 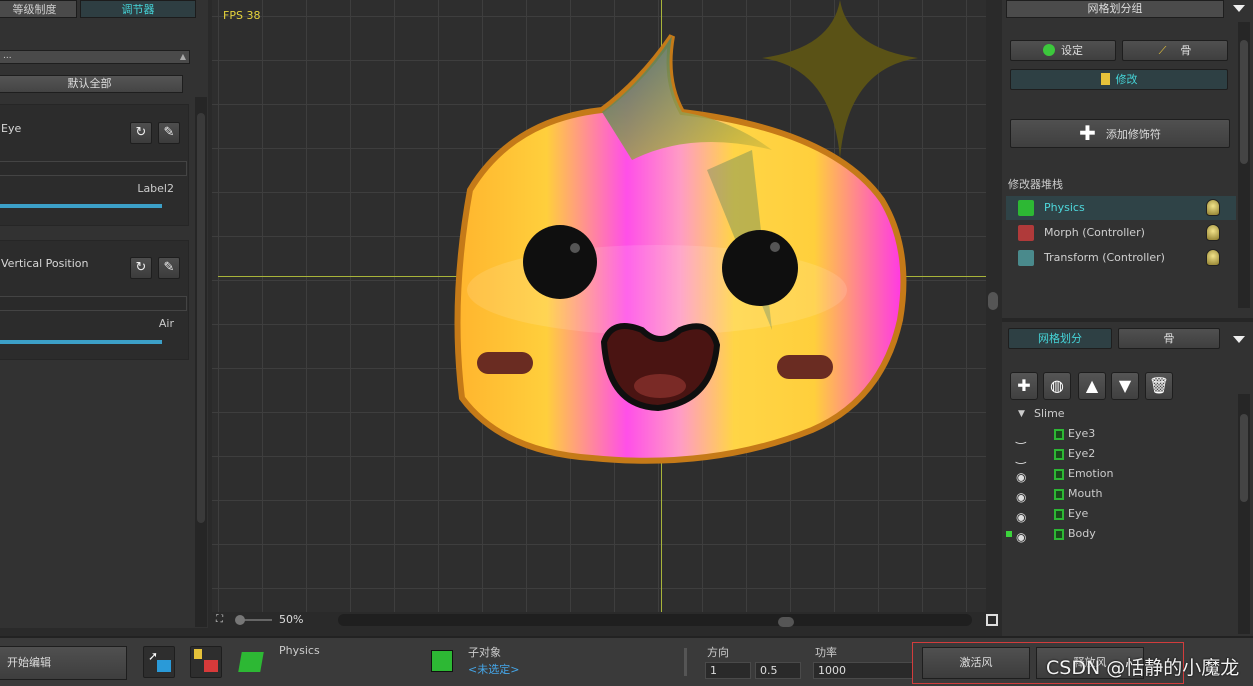 I want to click on layer-root: ▼ Slime, so click(x=1121, y=414).